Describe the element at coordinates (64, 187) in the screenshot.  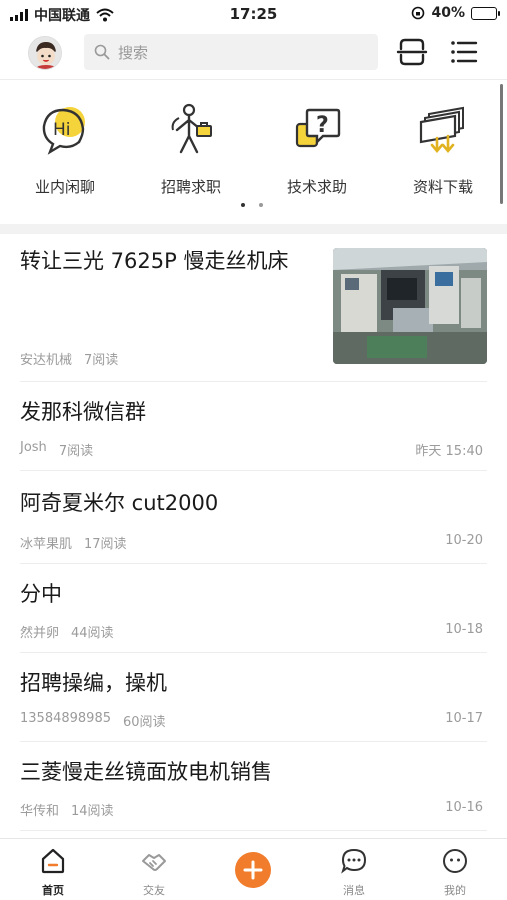
I see `category-label: 业内闲聊` at that location.